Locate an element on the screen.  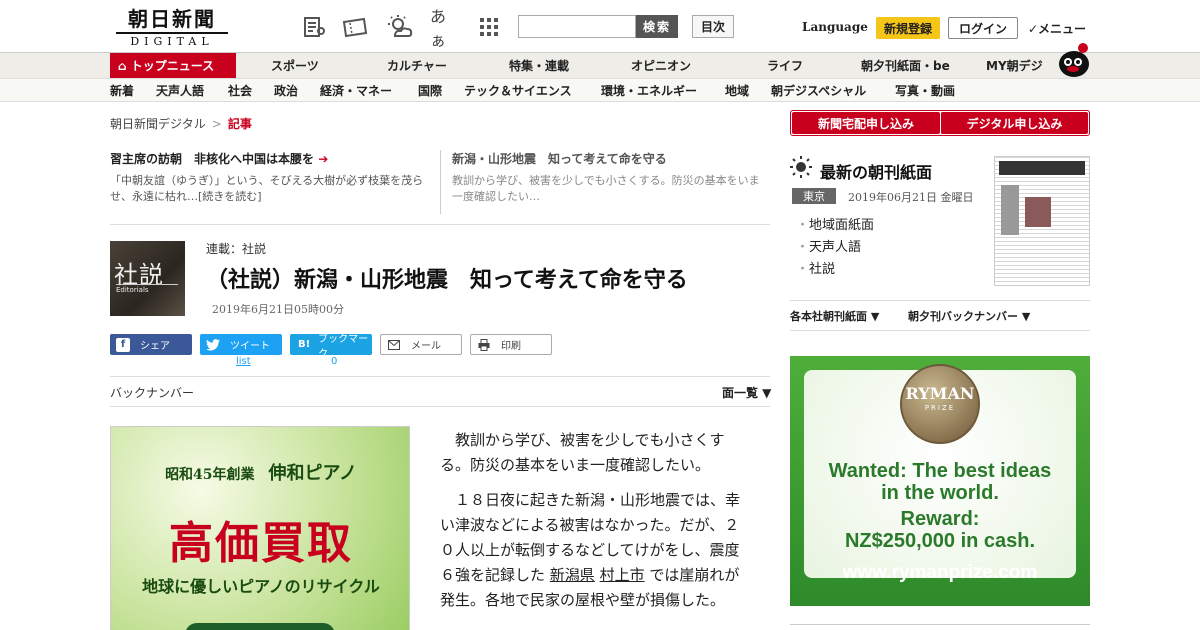
ad-cta-button is located at coordinates (260, 626).